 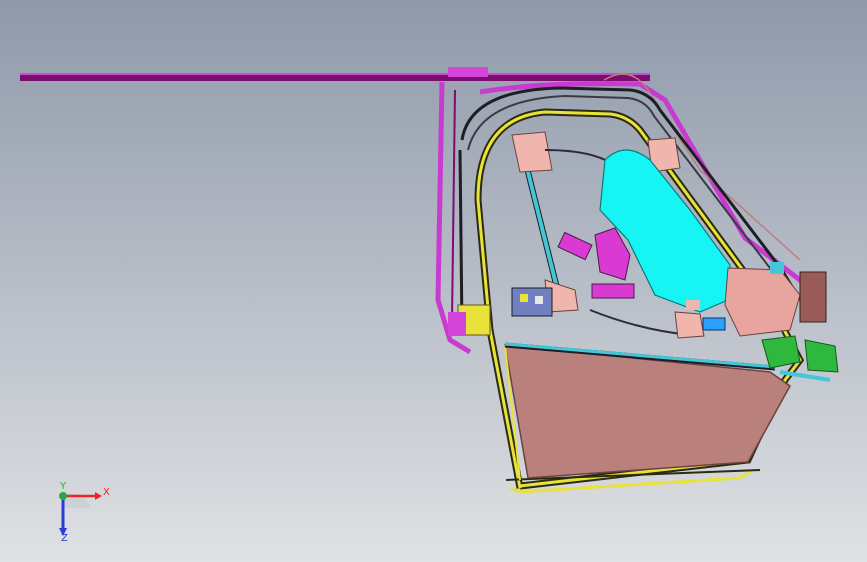 What do you see at coordinates (64, 538) in the screenshot?
I see `z-axis-label: Z` at bounding box center [64, 538].